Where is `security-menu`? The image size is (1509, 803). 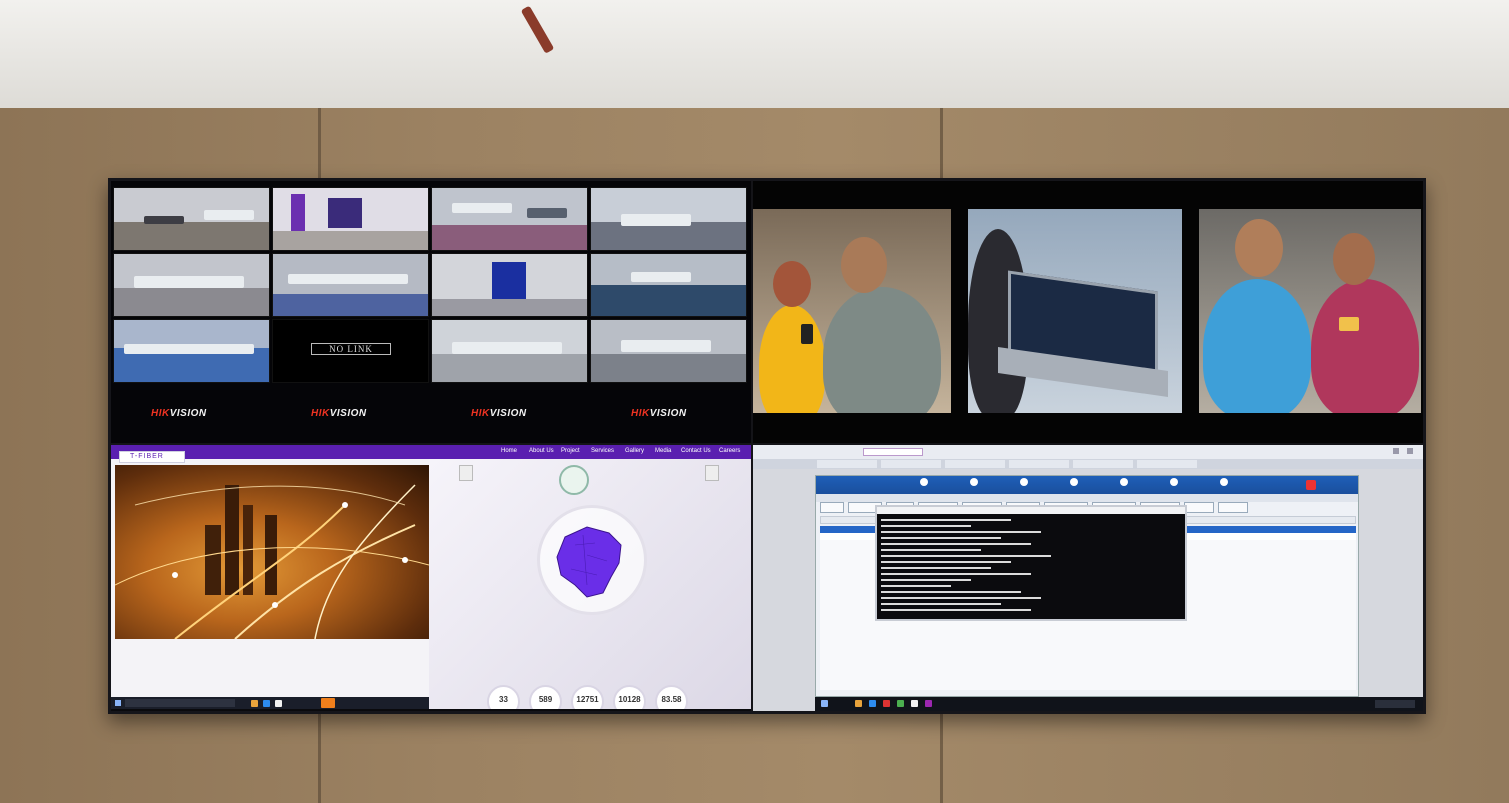
security-menu is located at coordinates (1224, 485).